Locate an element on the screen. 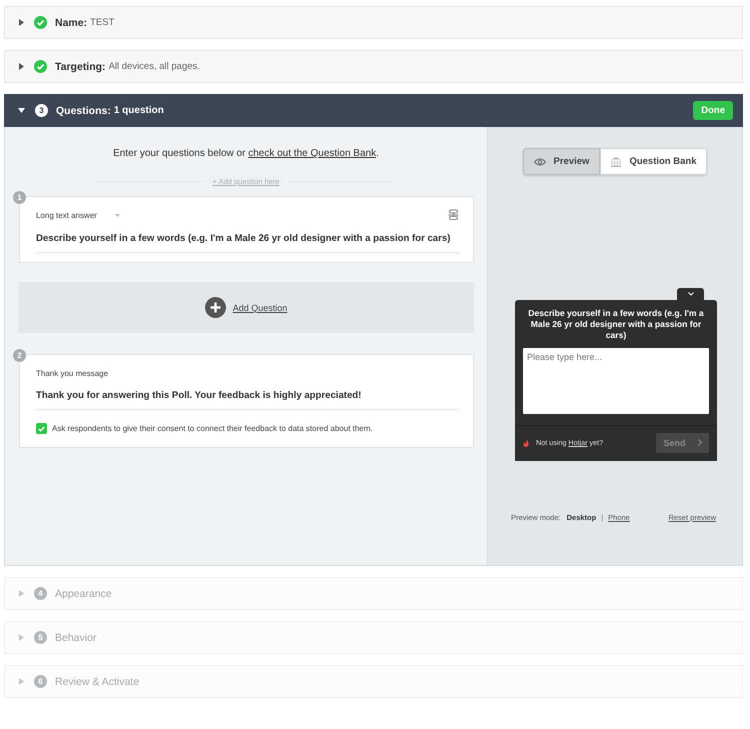 This screenshot has width=750, height=729. collapse-tab is located at coordinates (690, 294).